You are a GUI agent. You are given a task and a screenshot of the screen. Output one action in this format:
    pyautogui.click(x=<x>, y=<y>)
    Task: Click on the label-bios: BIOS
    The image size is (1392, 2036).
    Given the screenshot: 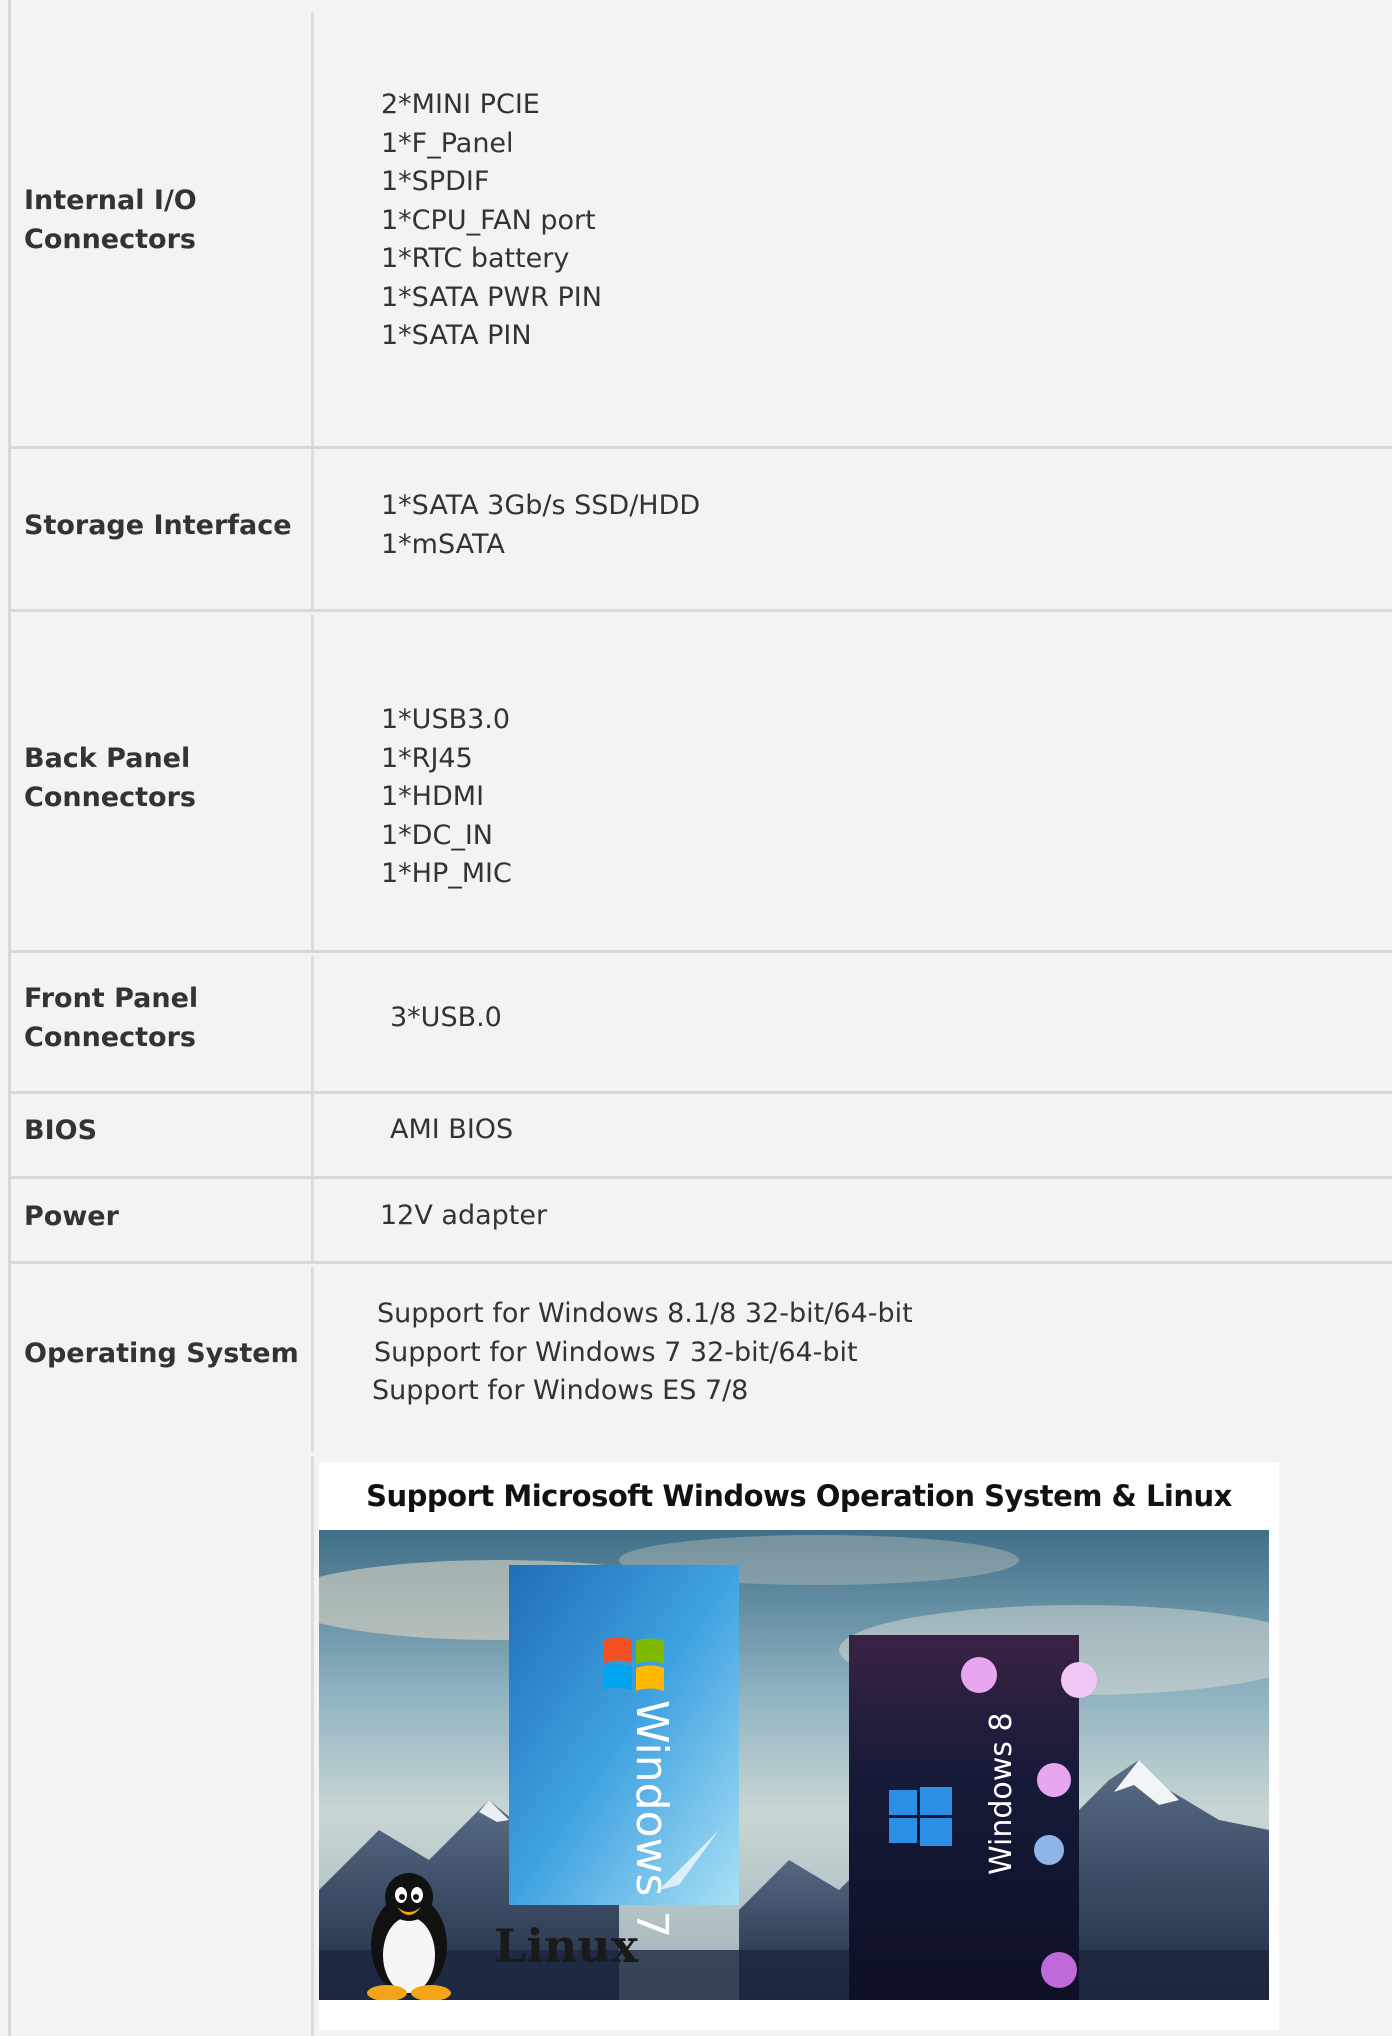 What is the action you would take?
    pyautogui.click(x=61, y=1130)
    